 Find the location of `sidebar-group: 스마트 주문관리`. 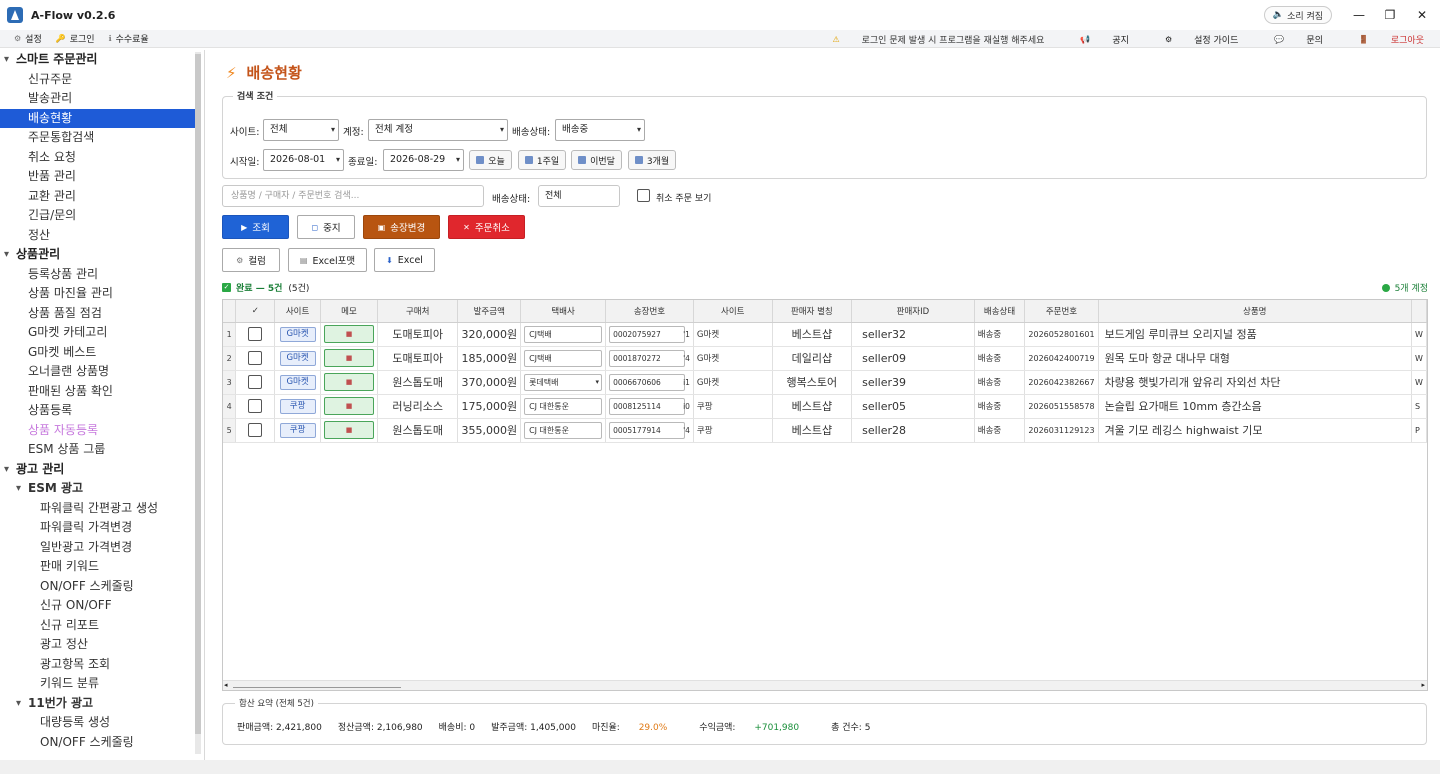

sidebar-group: 스마트 주문관리 is located at coordinates (98, 60).